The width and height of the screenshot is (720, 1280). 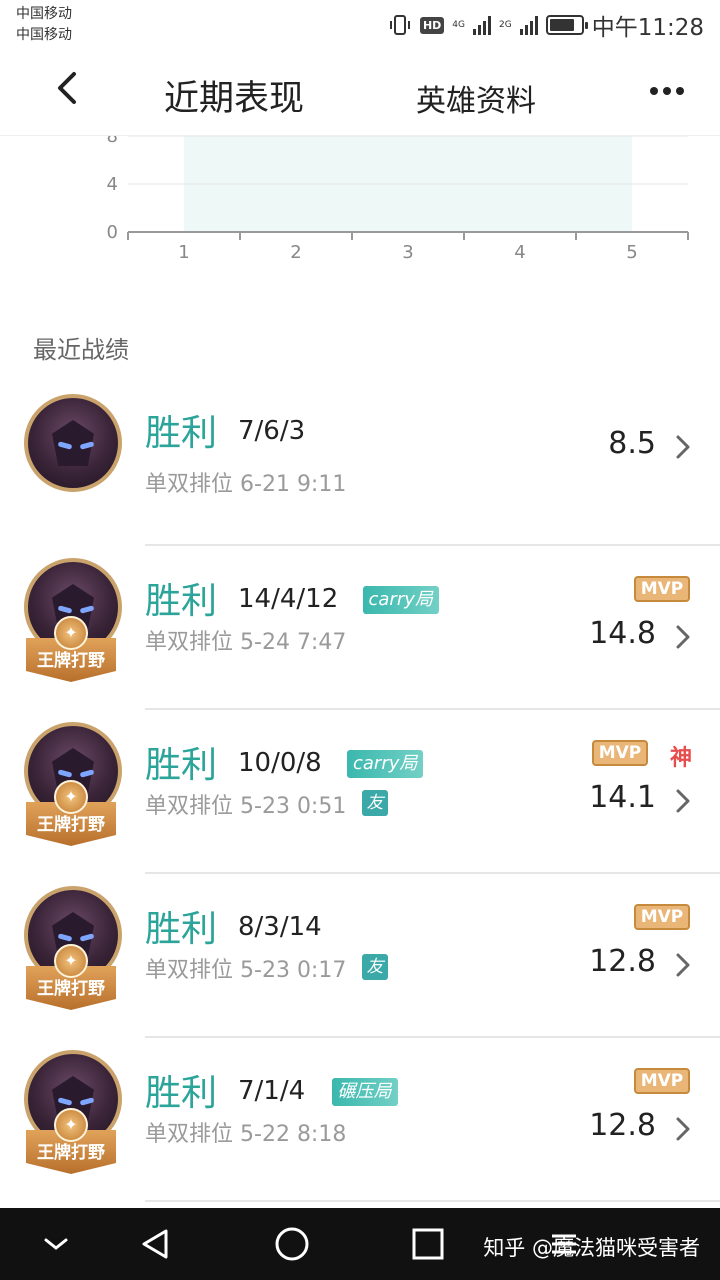 What do you see at coordinates (272, 431) in the screenshot?
I see `kda-stats: 7/6/3` at bounding box center [272, 431].